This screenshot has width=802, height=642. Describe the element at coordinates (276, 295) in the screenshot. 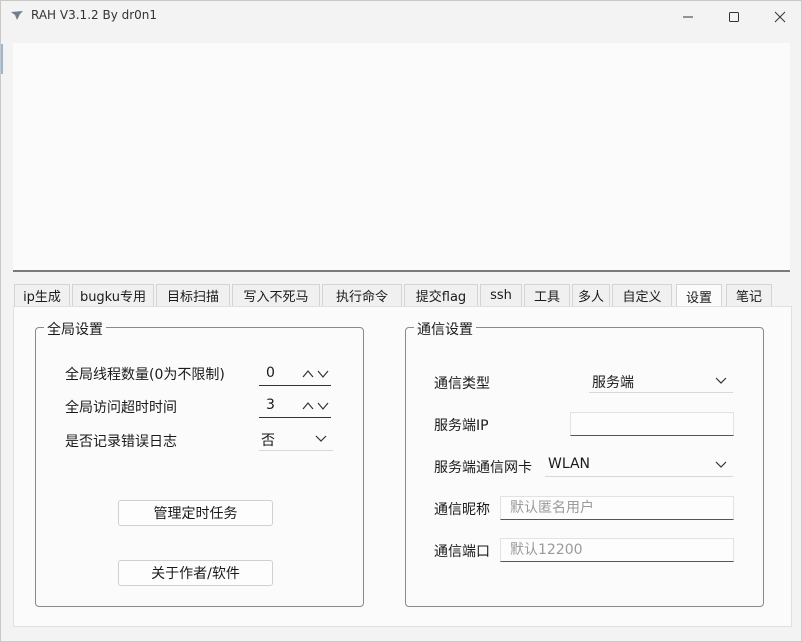

I see `tab-webshell: 写入不死马` at that location.